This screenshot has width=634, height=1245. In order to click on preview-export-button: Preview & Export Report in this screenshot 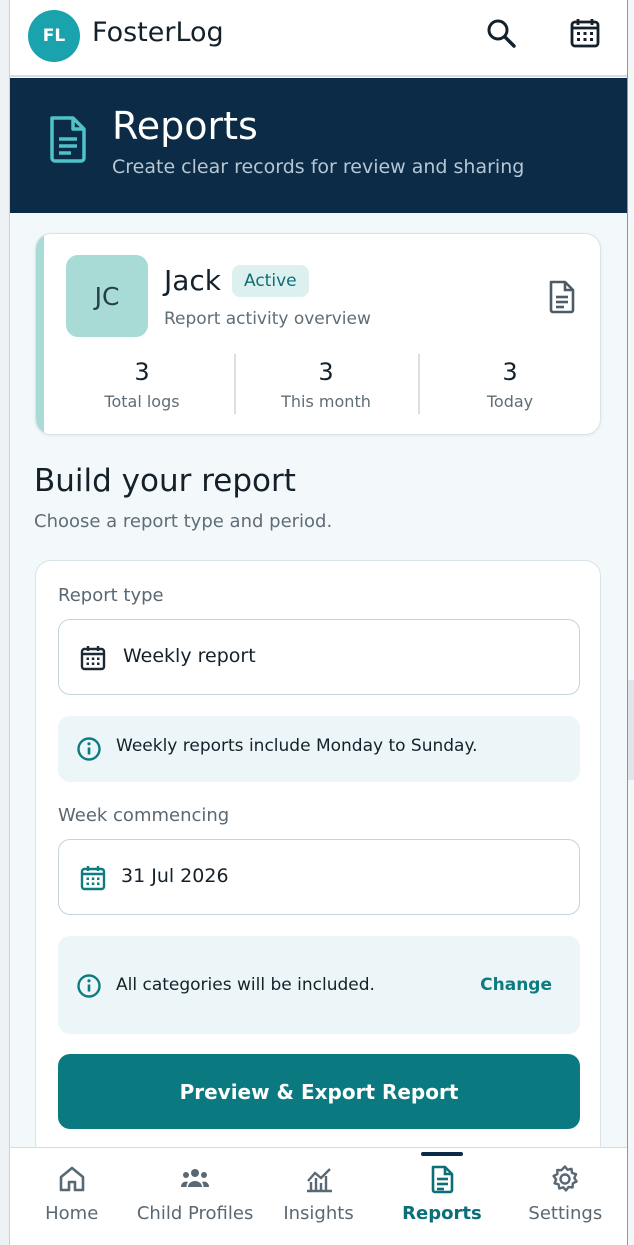, I will do `click(319, 1091)`.